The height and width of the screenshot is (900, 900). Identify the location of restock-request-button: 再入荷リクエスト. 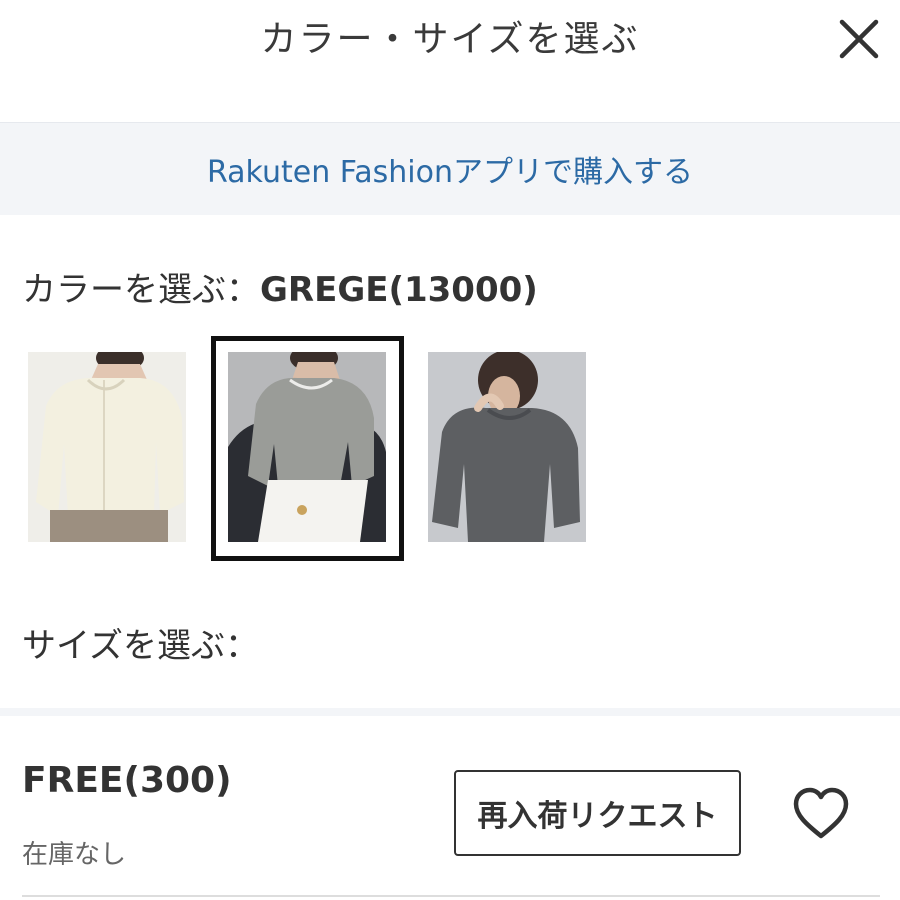
(597, 813).